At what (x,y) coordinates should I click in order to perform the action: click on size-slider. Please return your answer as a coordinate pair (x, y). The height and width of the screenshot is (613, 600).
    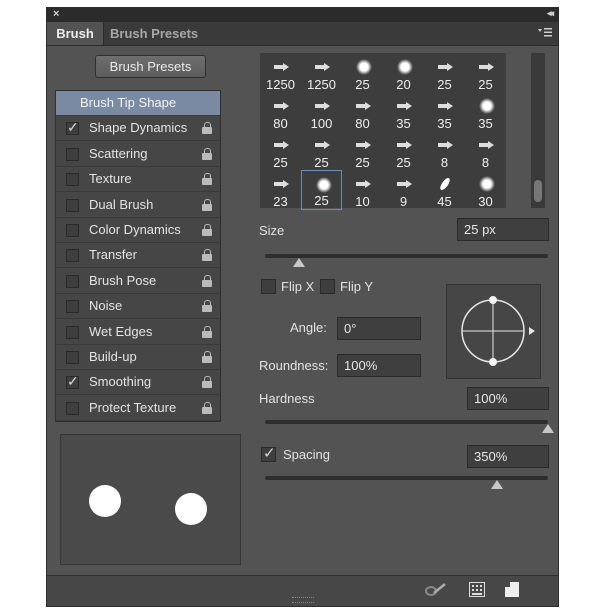
    Looking at the image, I should click on (406, 256).